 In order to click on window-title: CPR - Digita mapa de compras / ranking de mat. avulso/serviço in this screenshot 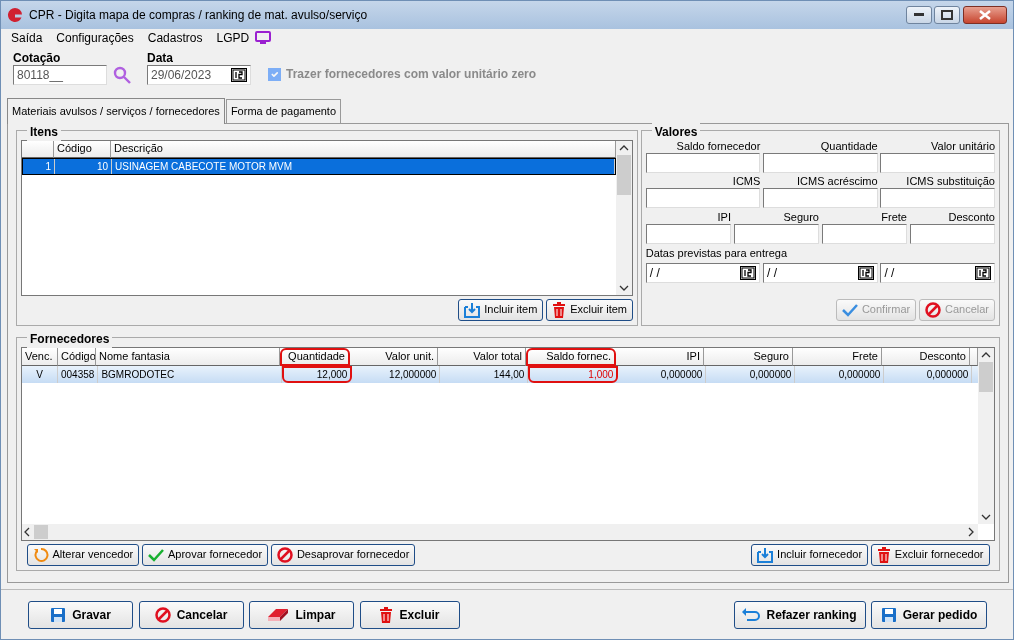, I will do `click(199, 15)`.